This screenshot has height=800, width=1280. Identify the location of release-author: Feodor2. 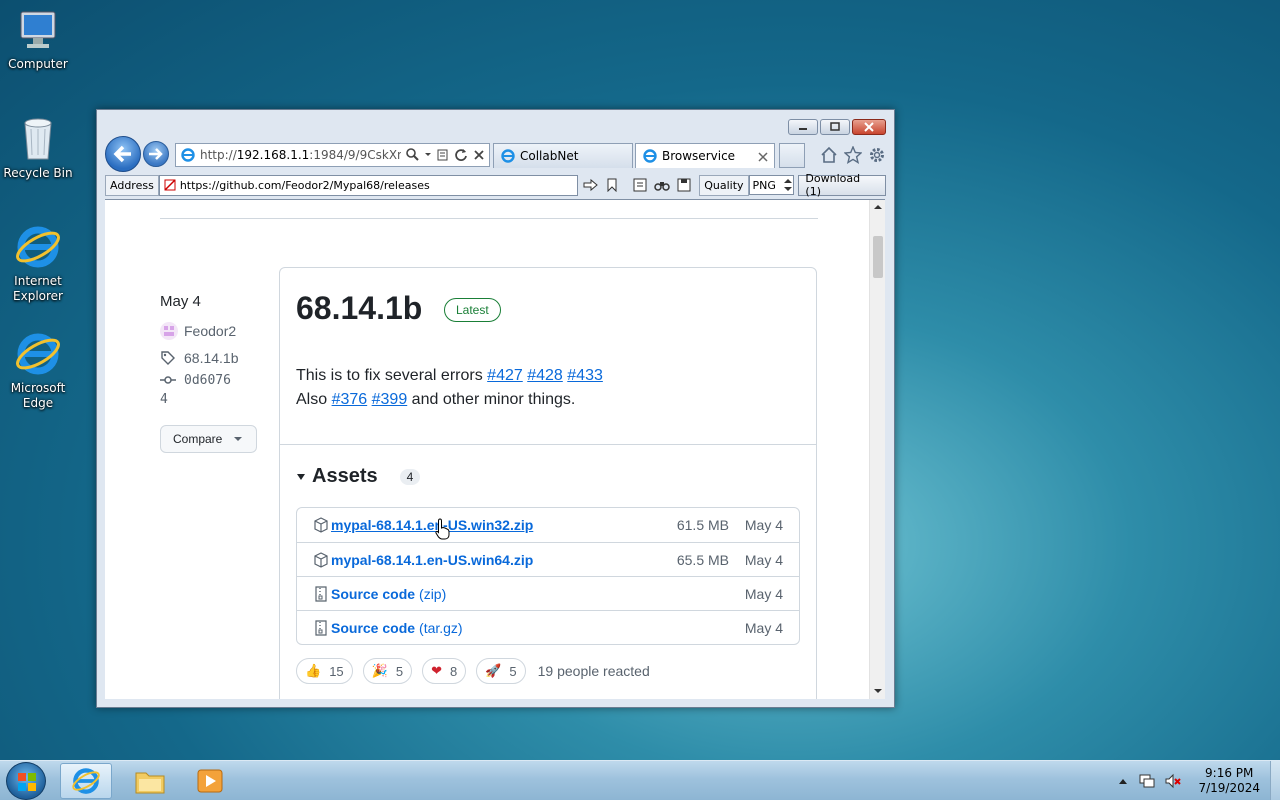
(199, 331).